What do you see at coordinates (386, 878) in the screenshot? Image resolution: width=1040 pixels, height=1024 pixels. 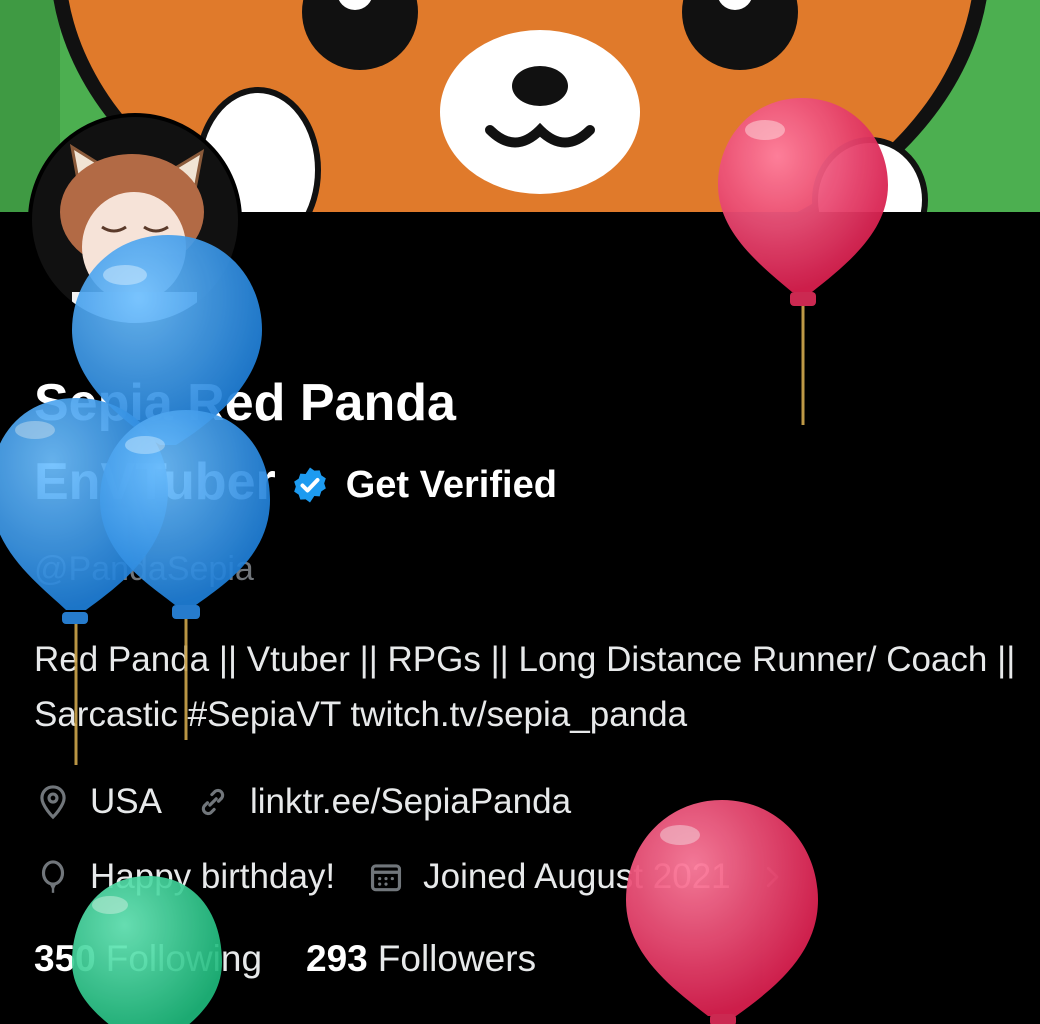 I see `calendar-icon` at bounding box center [386, 878].